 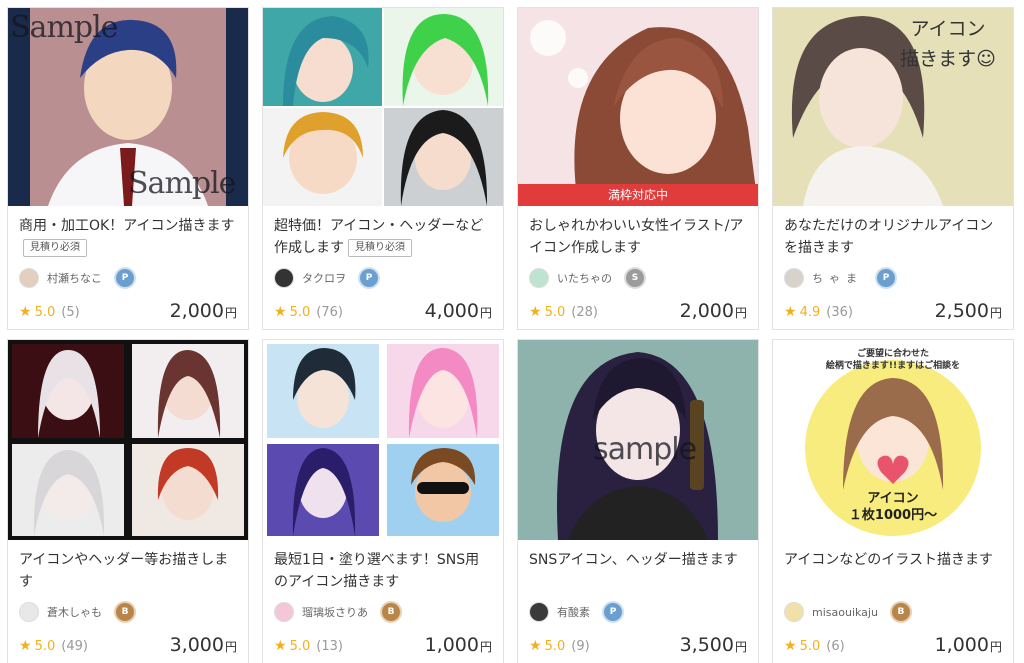 What do you see at coordinates (128, 107) in the screenshot?
I see `service-thumbnail: Sample Sample` at bounding box center [128, 107].